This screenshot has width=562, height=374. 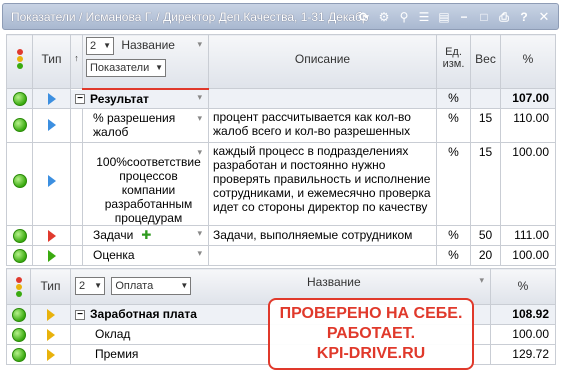 I want to click on row-weight: 20, so click(x=485, y=255).